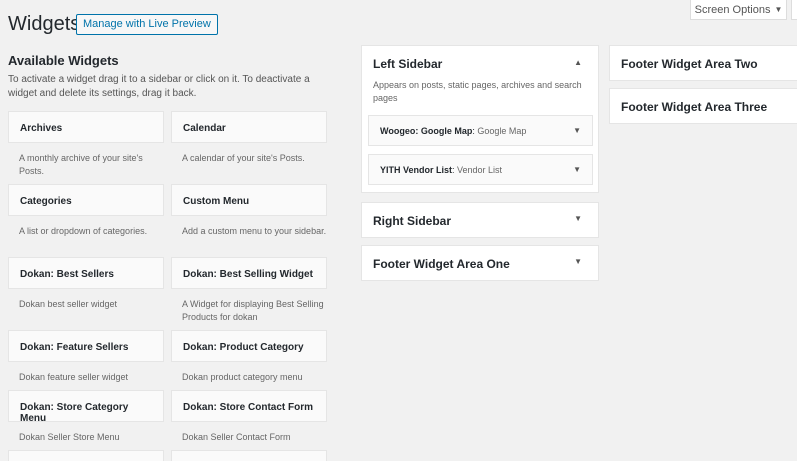 This screenshot has height=461, width=797. What do you see at coordinates (254, 231) in the screenshot?
I see `widget-description: Add a custom menu to your sidebar.` at bounding box center [254, 231].